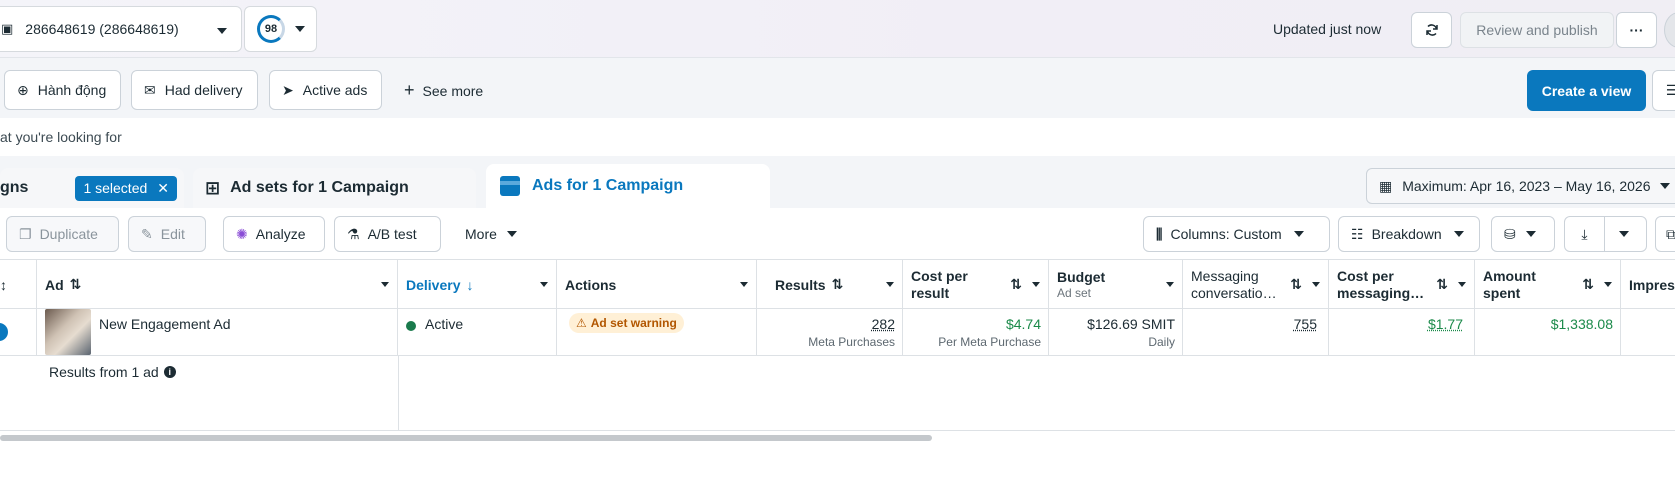 The width and height of the screenshot is (1675, 484). What do you see at coordinates (274, 234) in the screenshot?
I see `analyze-button: ✺ Analyze` at bounding box center [274, 234].